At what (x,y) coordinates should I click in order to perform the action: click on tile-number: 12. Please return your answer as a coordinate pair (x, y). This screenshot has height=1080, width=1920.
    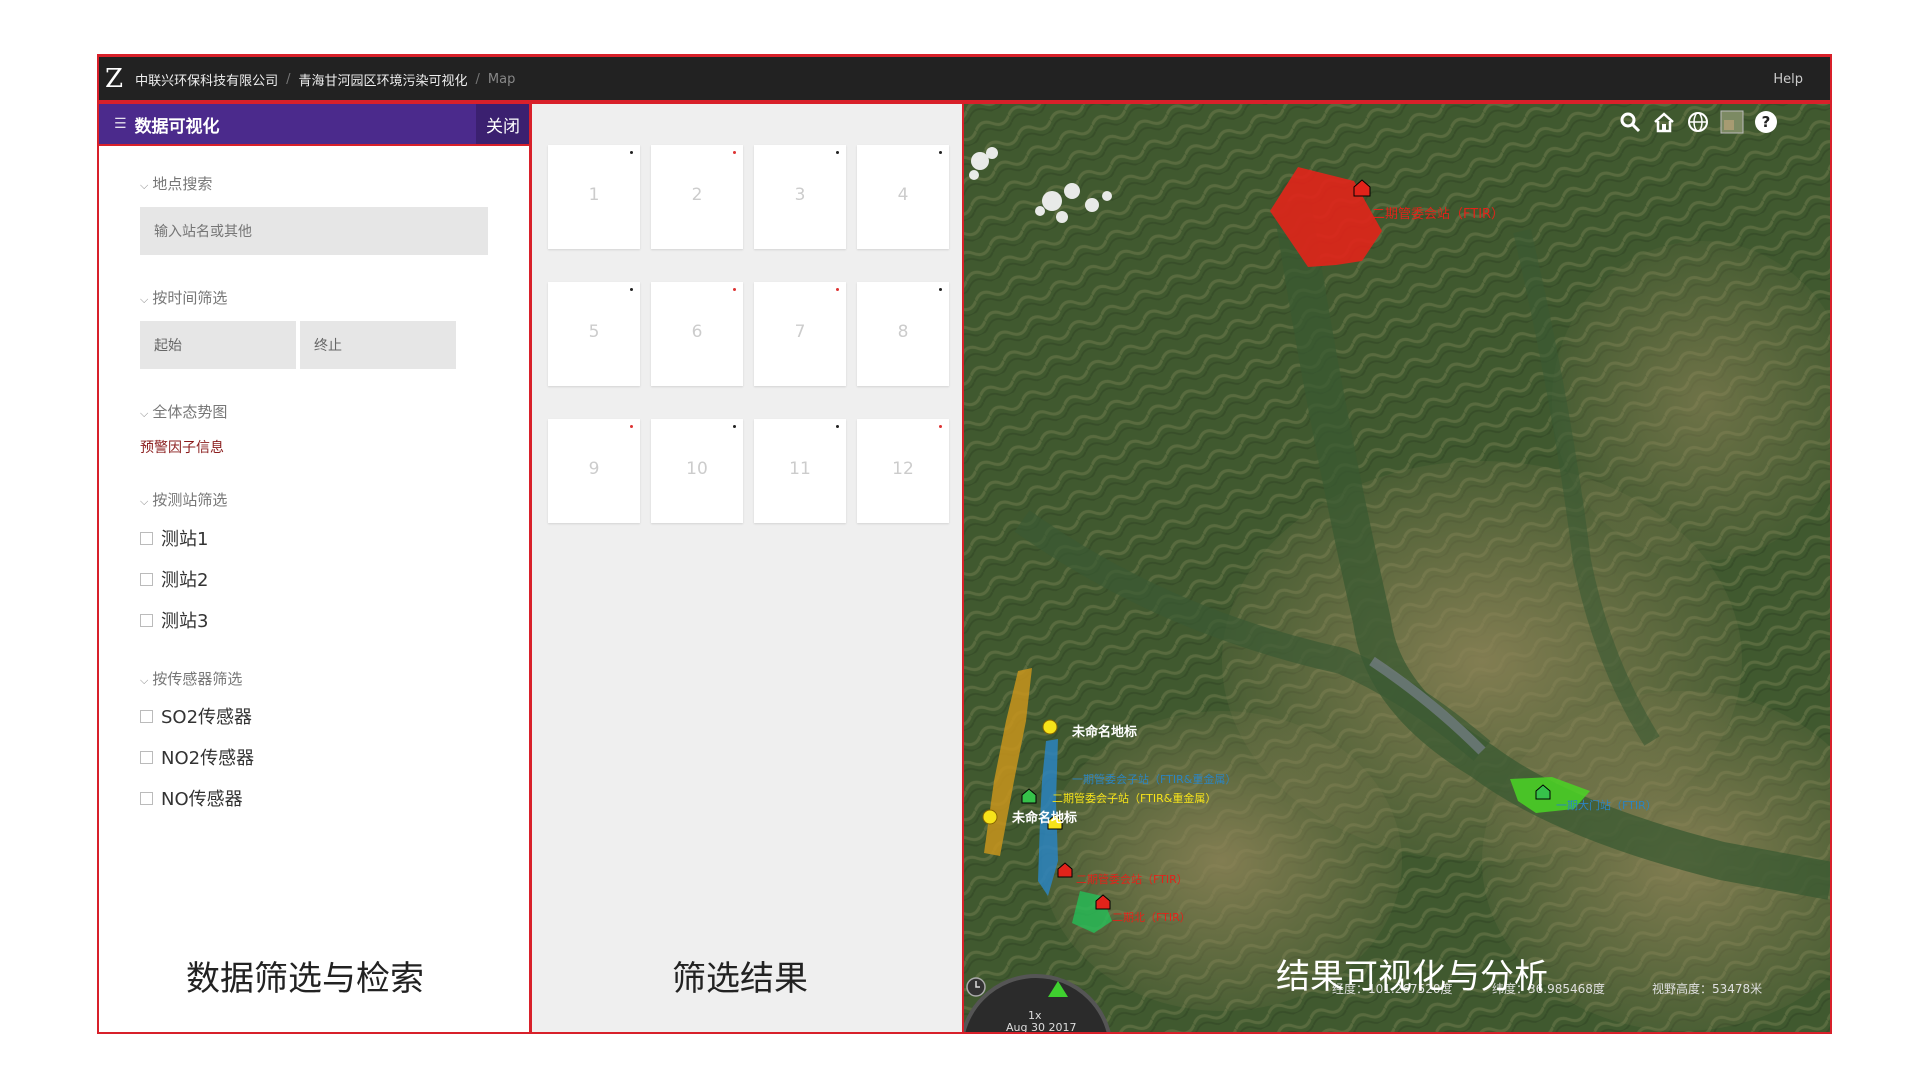
    Looking at the image, I should click on (903, 469).